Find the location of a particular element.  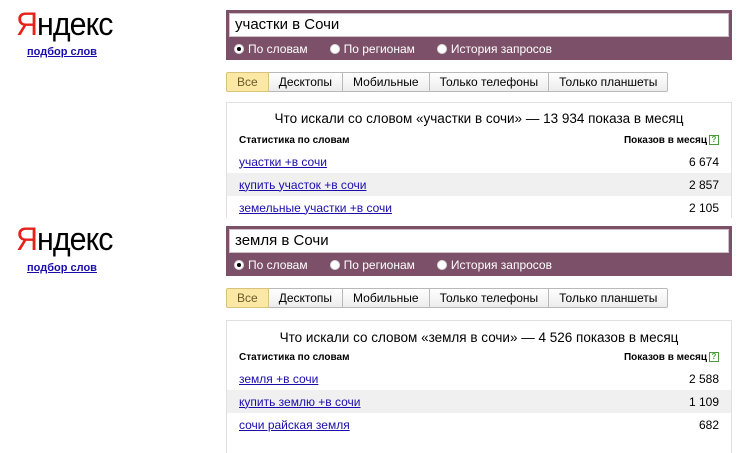

phrase-link: земельные участки +в сочи is located at coordinates (315, 208).